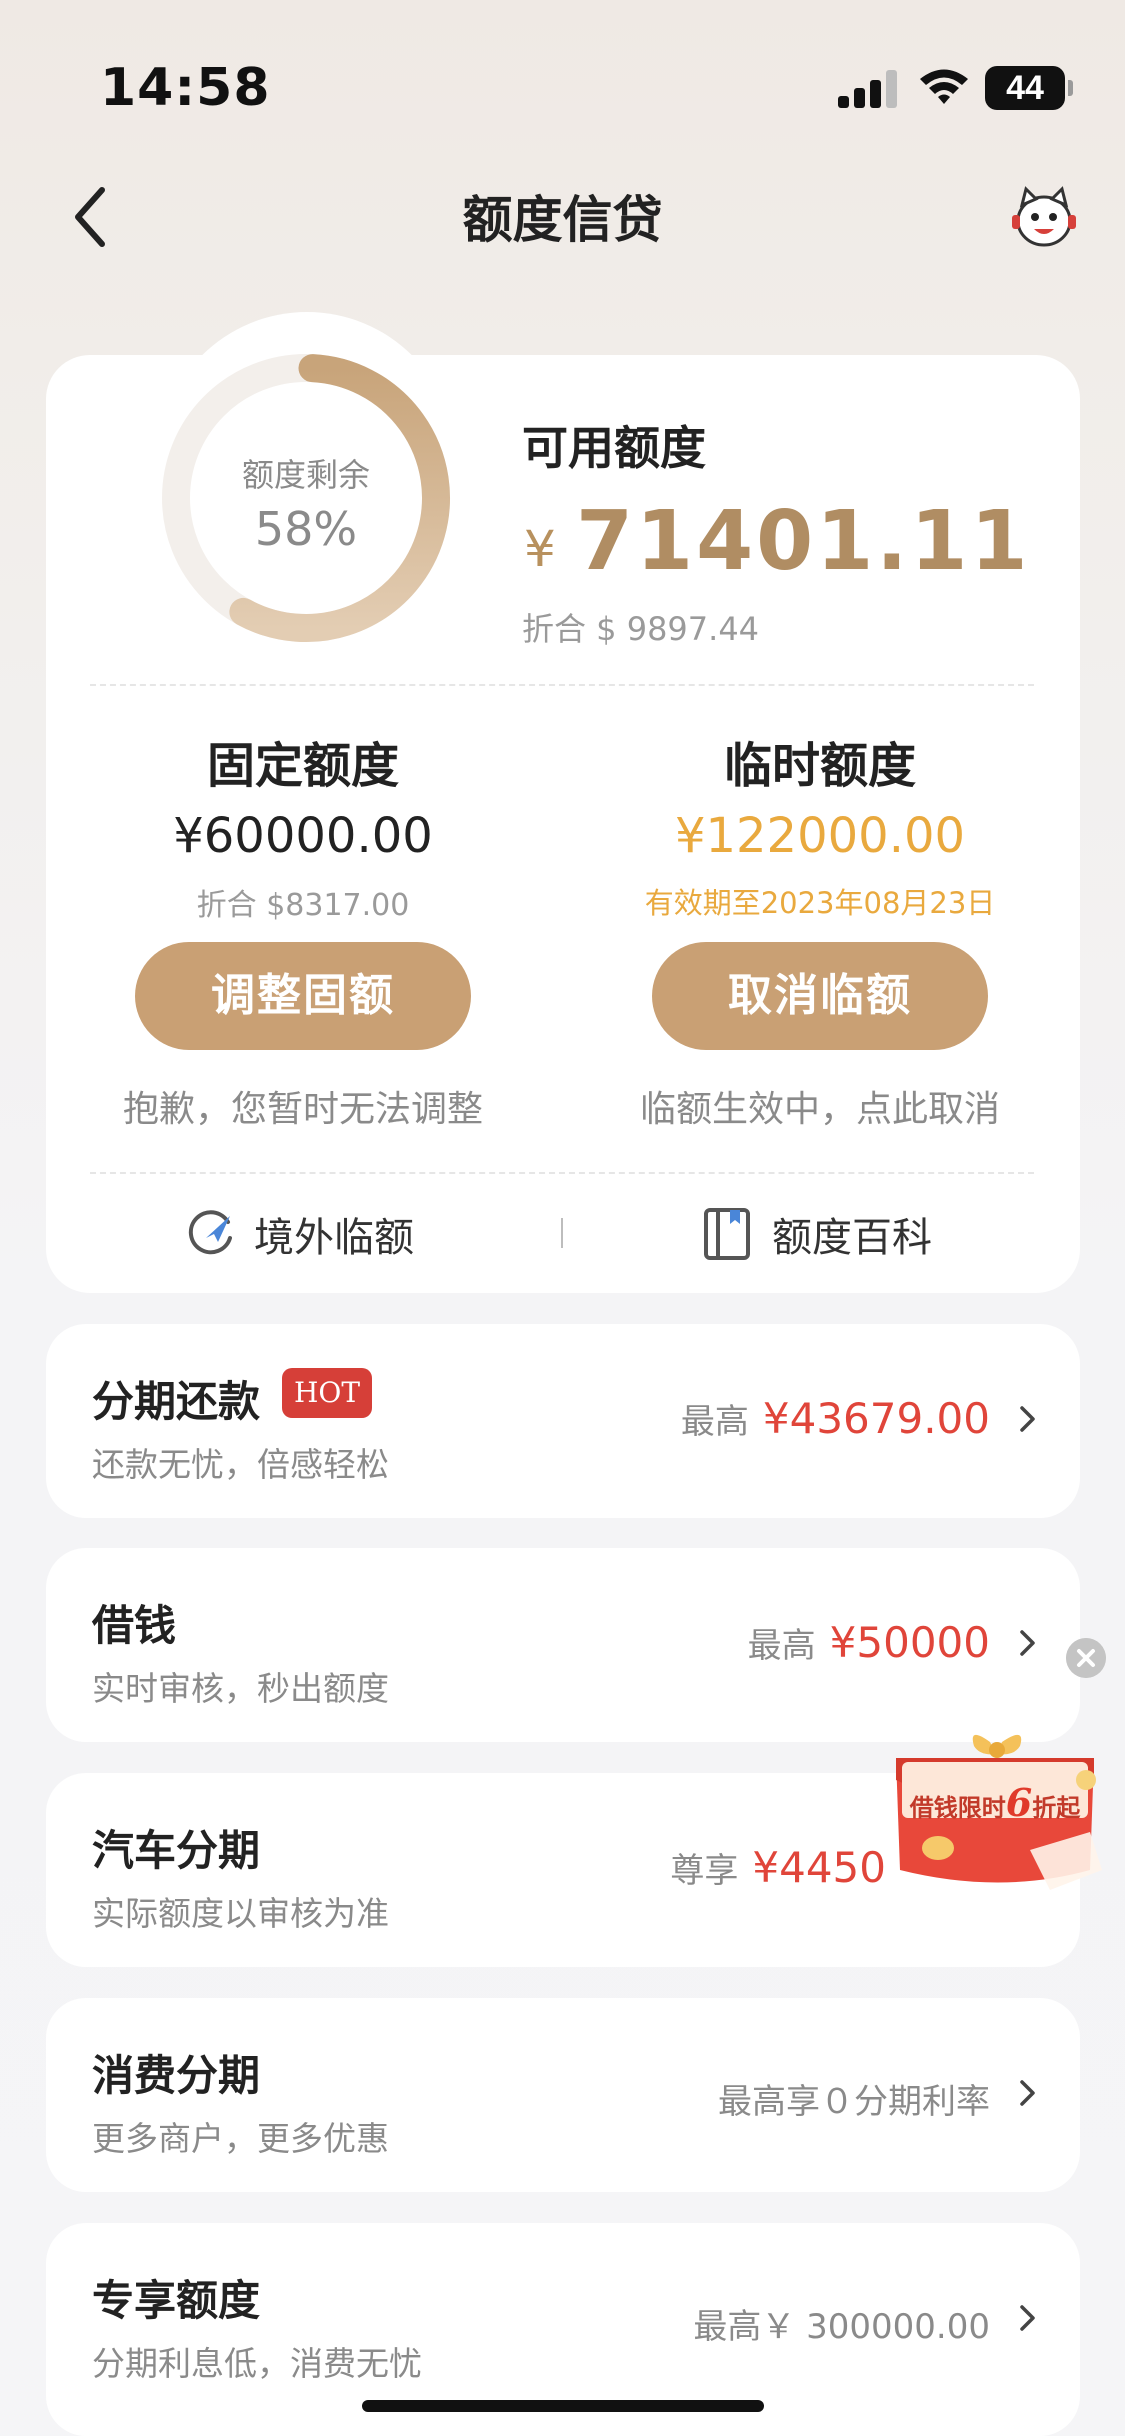 Image resolution: width=1125 pixels, height=2436 pixels. I want to click on fixed-quota-title: 固定额度, so click(302, 766).